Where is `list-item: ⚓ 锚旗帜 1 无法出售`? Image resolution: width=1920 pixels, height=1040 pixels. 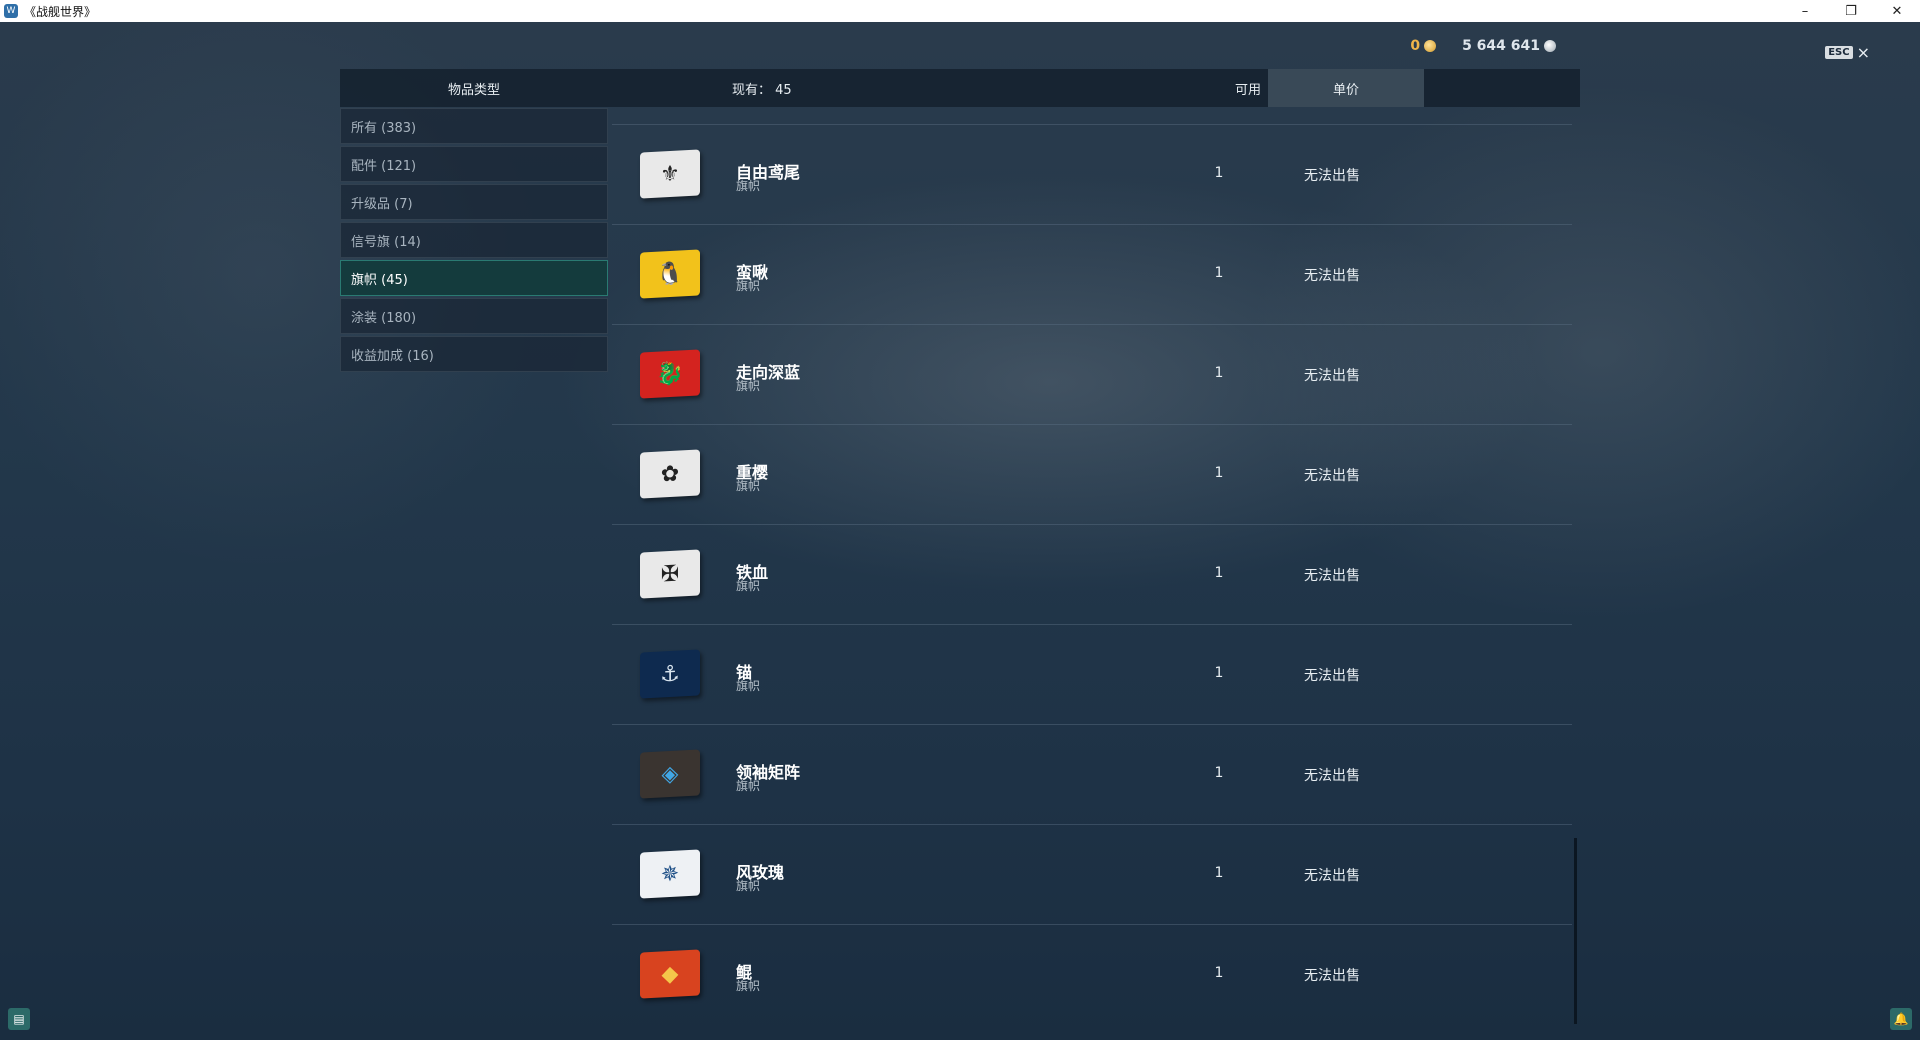
list-item: ⚓ 锚旗帜 1 无法出售 is located at coordinates (1092, 674).